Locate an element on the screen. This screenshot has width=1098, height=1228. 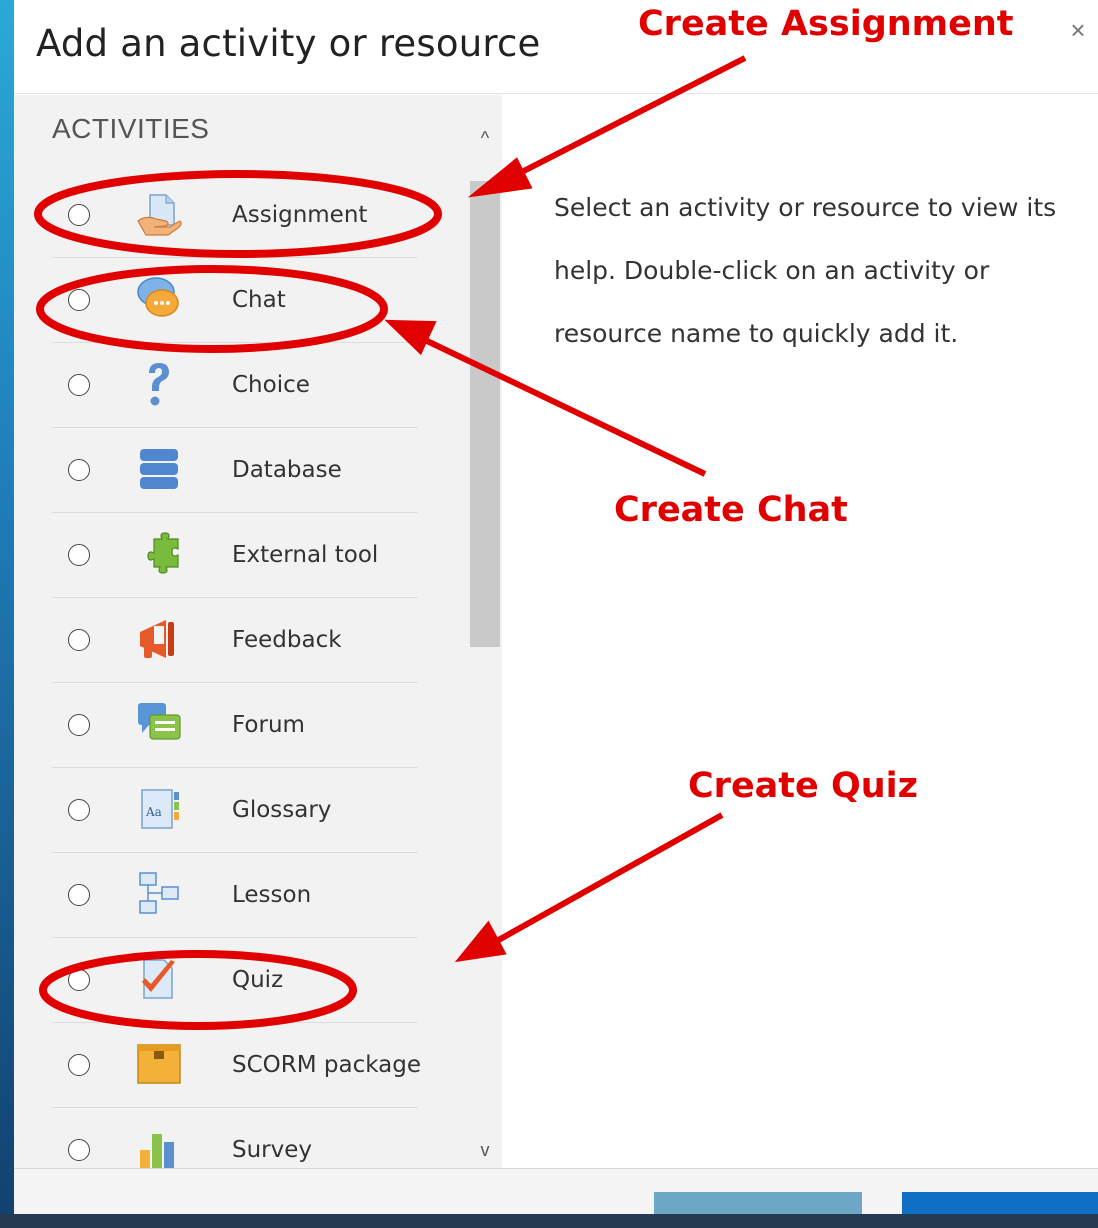
activity-label: Assignment is located at coordinates (300, 215).